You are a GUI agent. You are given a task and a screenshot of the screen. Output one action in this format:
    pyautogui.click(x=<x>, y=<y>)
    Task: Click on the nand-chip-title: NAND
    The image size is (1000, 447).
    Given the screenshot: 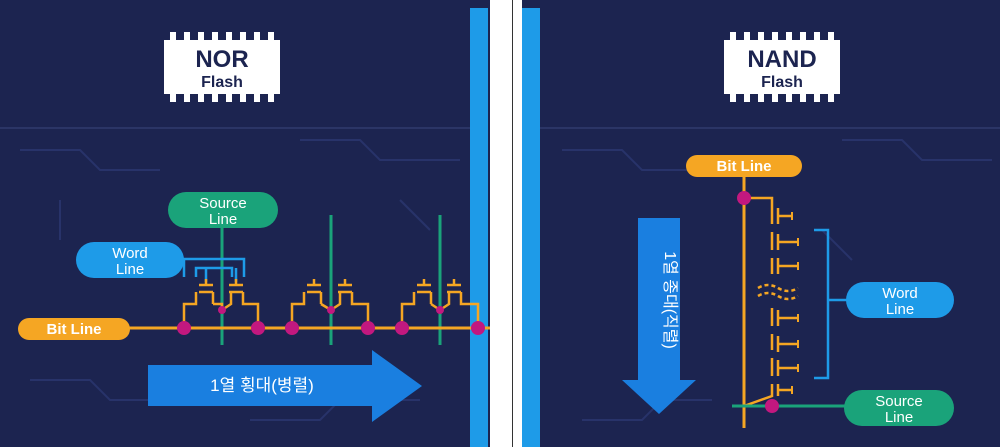 What is the action you would take?
    pyautogui.click(x=781, y=59)
    